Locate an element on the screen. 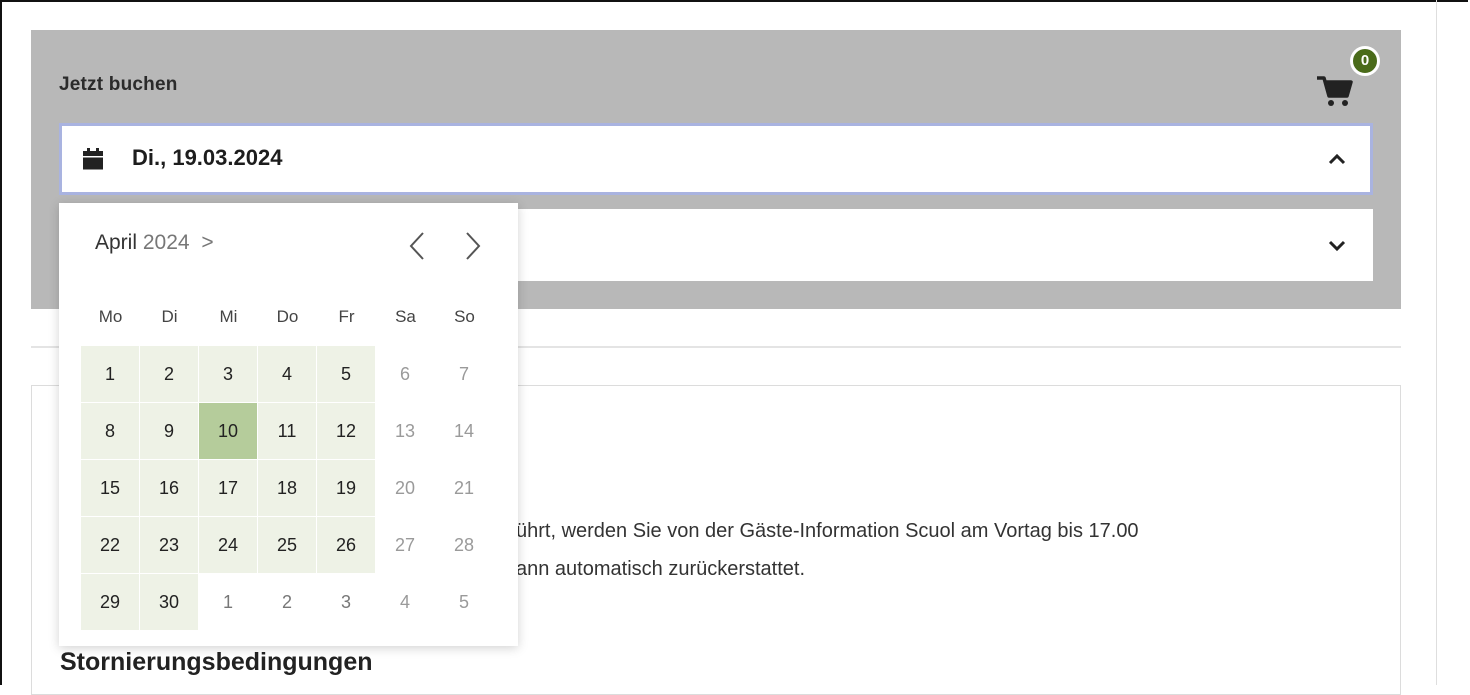 This screenshot has width=1470, height=695. day-cell: 28 is located at coordinates (464, 545).